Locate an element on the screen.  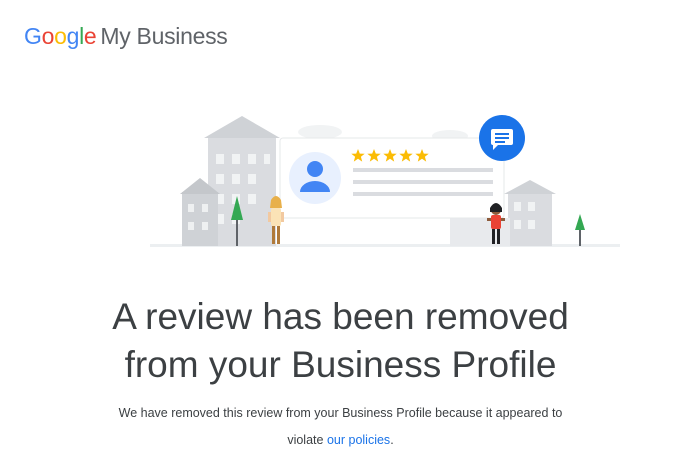
body-prefix: violate is located at coordinates (305, 440).